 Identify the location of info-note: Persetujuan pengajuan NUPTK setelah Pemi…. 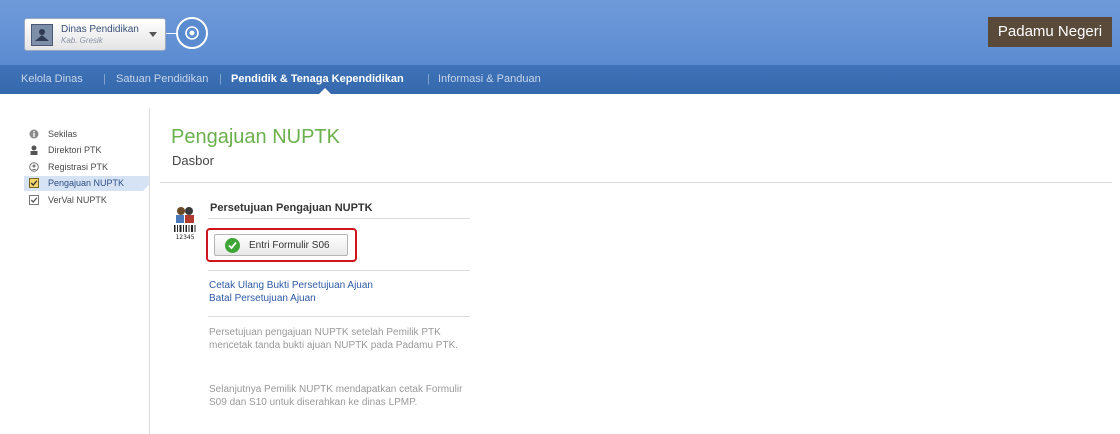
(334, 339).